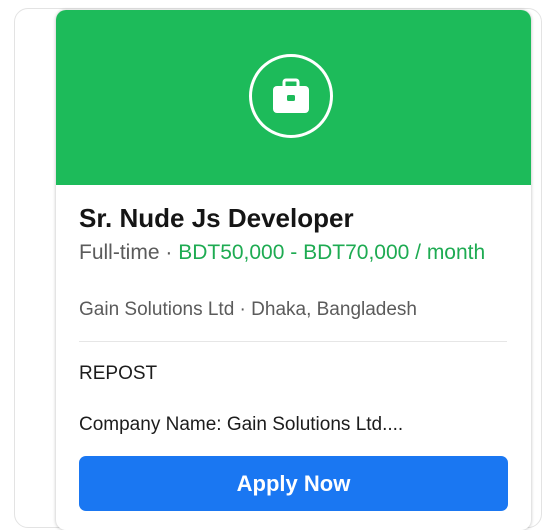 The height and width of the screenshot is (530, 547). What do you see at coordinates (334, 309) in the screenshot?
I see `location-text: Dhaka, Bangladesh` at bounding box center [334, 309].